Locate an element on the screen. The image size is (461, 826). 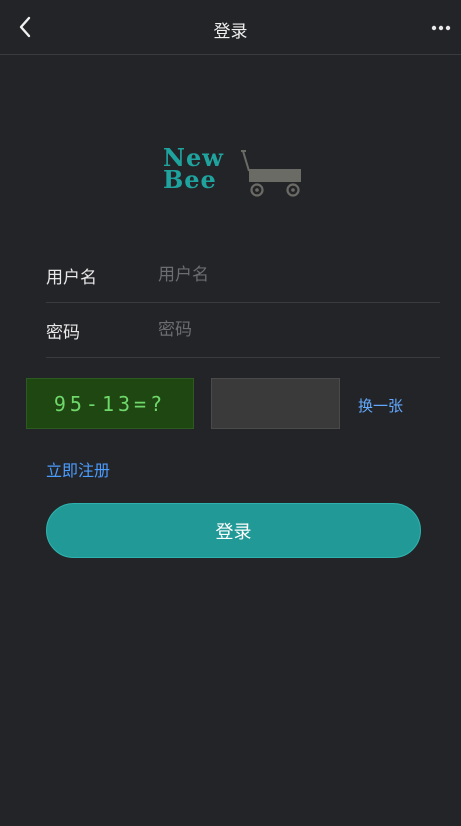
header-bar: 登录 is located at coordinates (230, 27).